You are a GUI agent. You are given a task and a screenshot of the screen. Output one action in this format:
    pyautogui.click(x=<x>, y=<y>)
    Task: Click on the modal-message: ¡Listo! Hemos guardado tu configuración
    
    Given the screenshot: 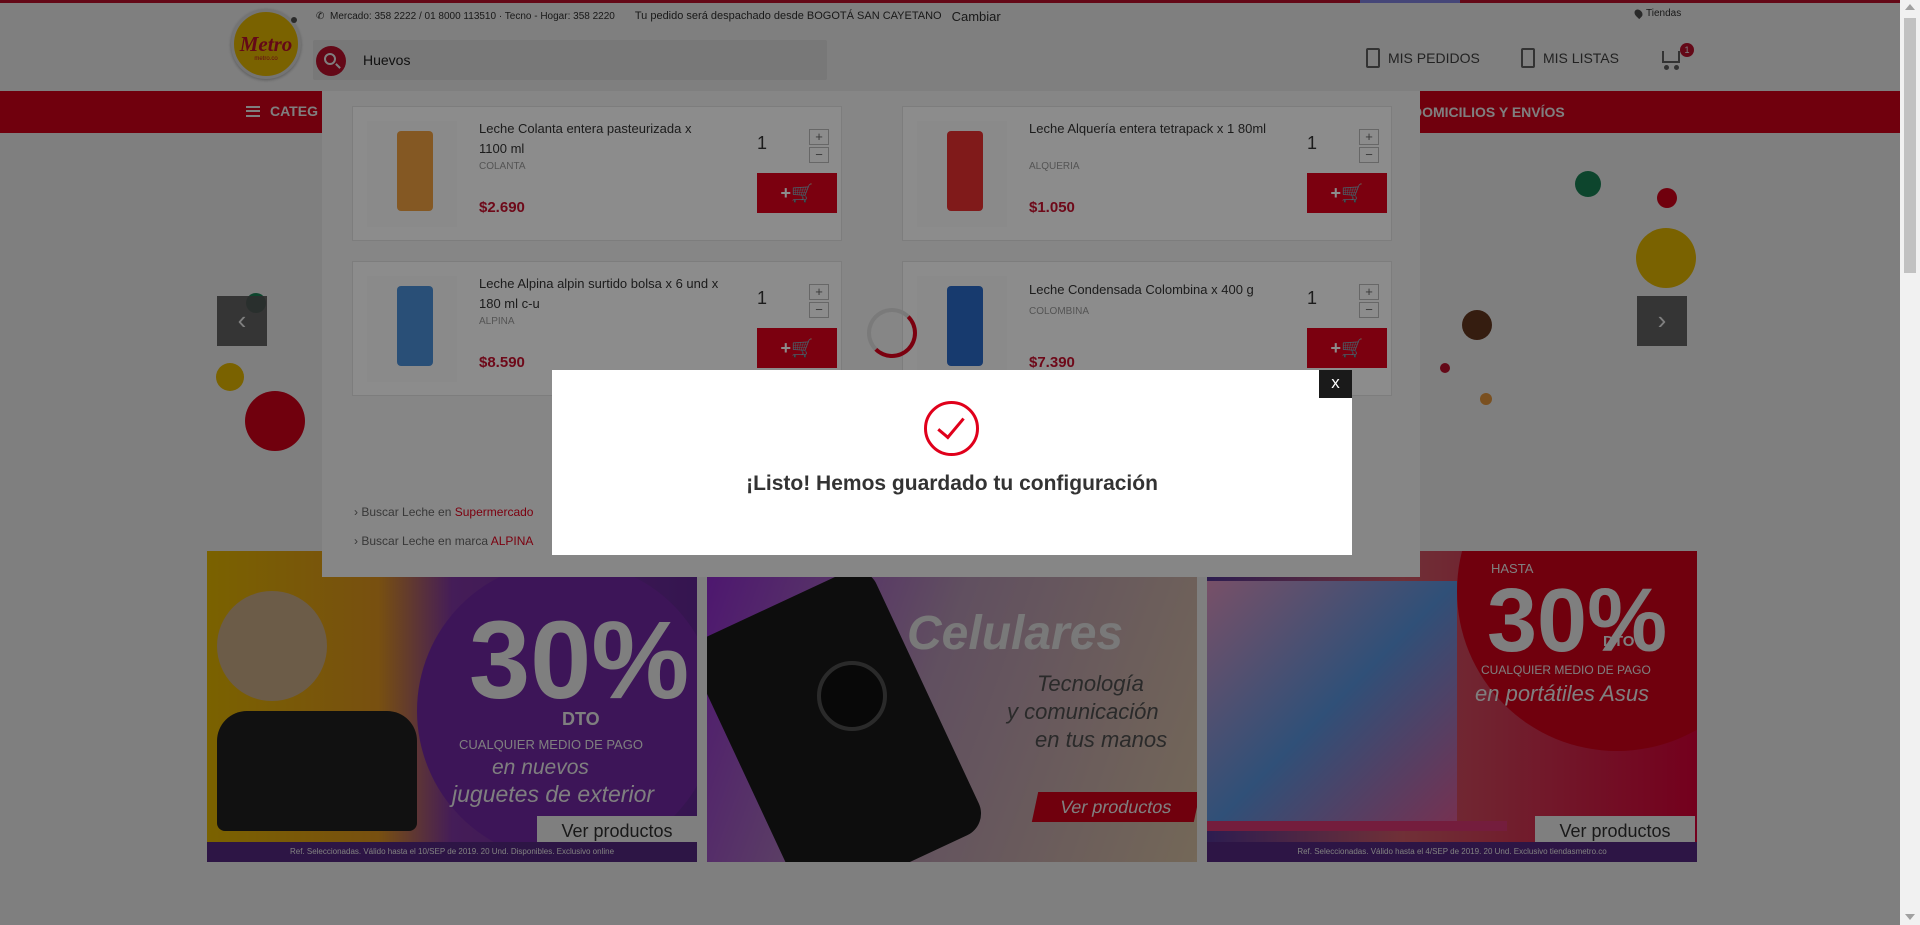 What is the action you would take?
    pyautogui.click(x=952, y=483)
    